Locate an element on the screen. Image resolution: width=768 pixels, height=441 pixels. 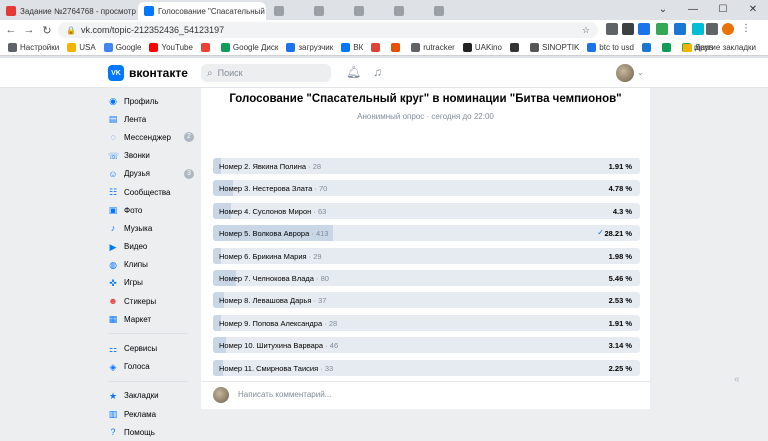
poll-option: Номер 3. Нестерова Злата · 70 4.78 % is located at coordinates (426, 188).